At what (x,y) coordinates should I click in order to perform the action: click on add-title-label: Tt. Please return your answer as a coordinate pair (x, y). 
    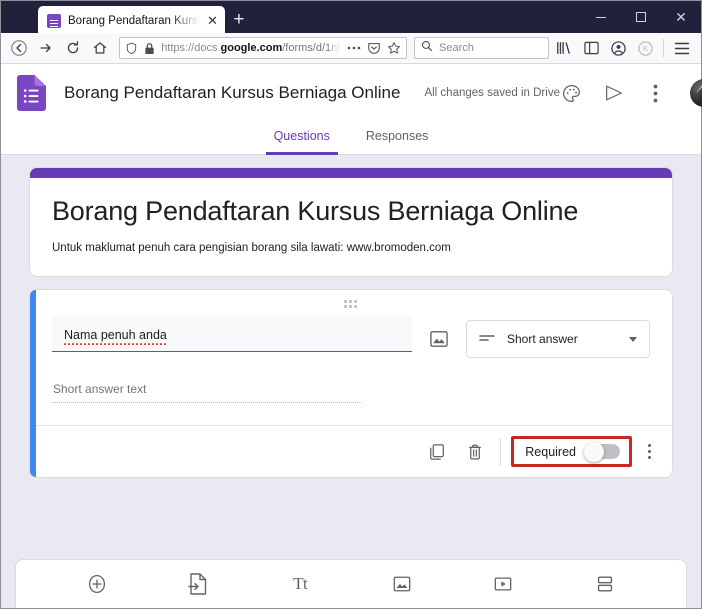
    Looking at the image, I should click on (300, 583).